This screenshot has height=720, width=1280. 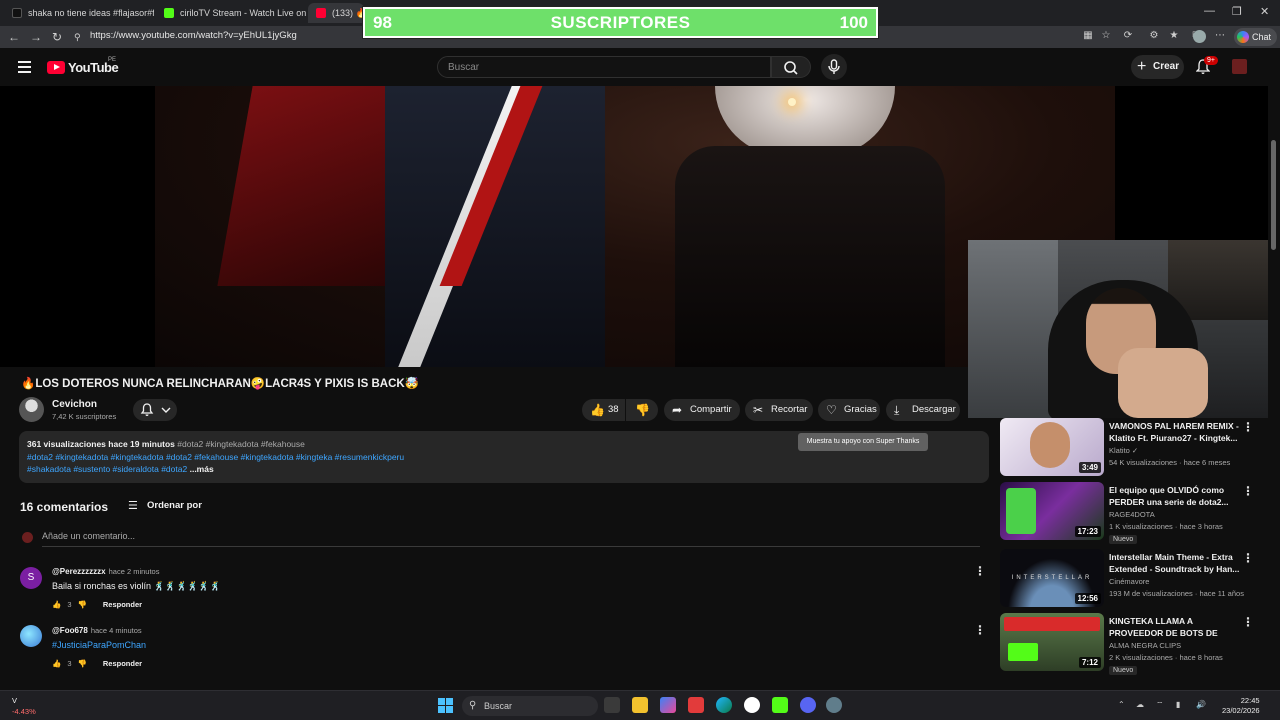 What do you see at coordinates (134, 571) in the screenshot?
I see `comment-time: hace 2 minutos` at bounding box center [134, 571].